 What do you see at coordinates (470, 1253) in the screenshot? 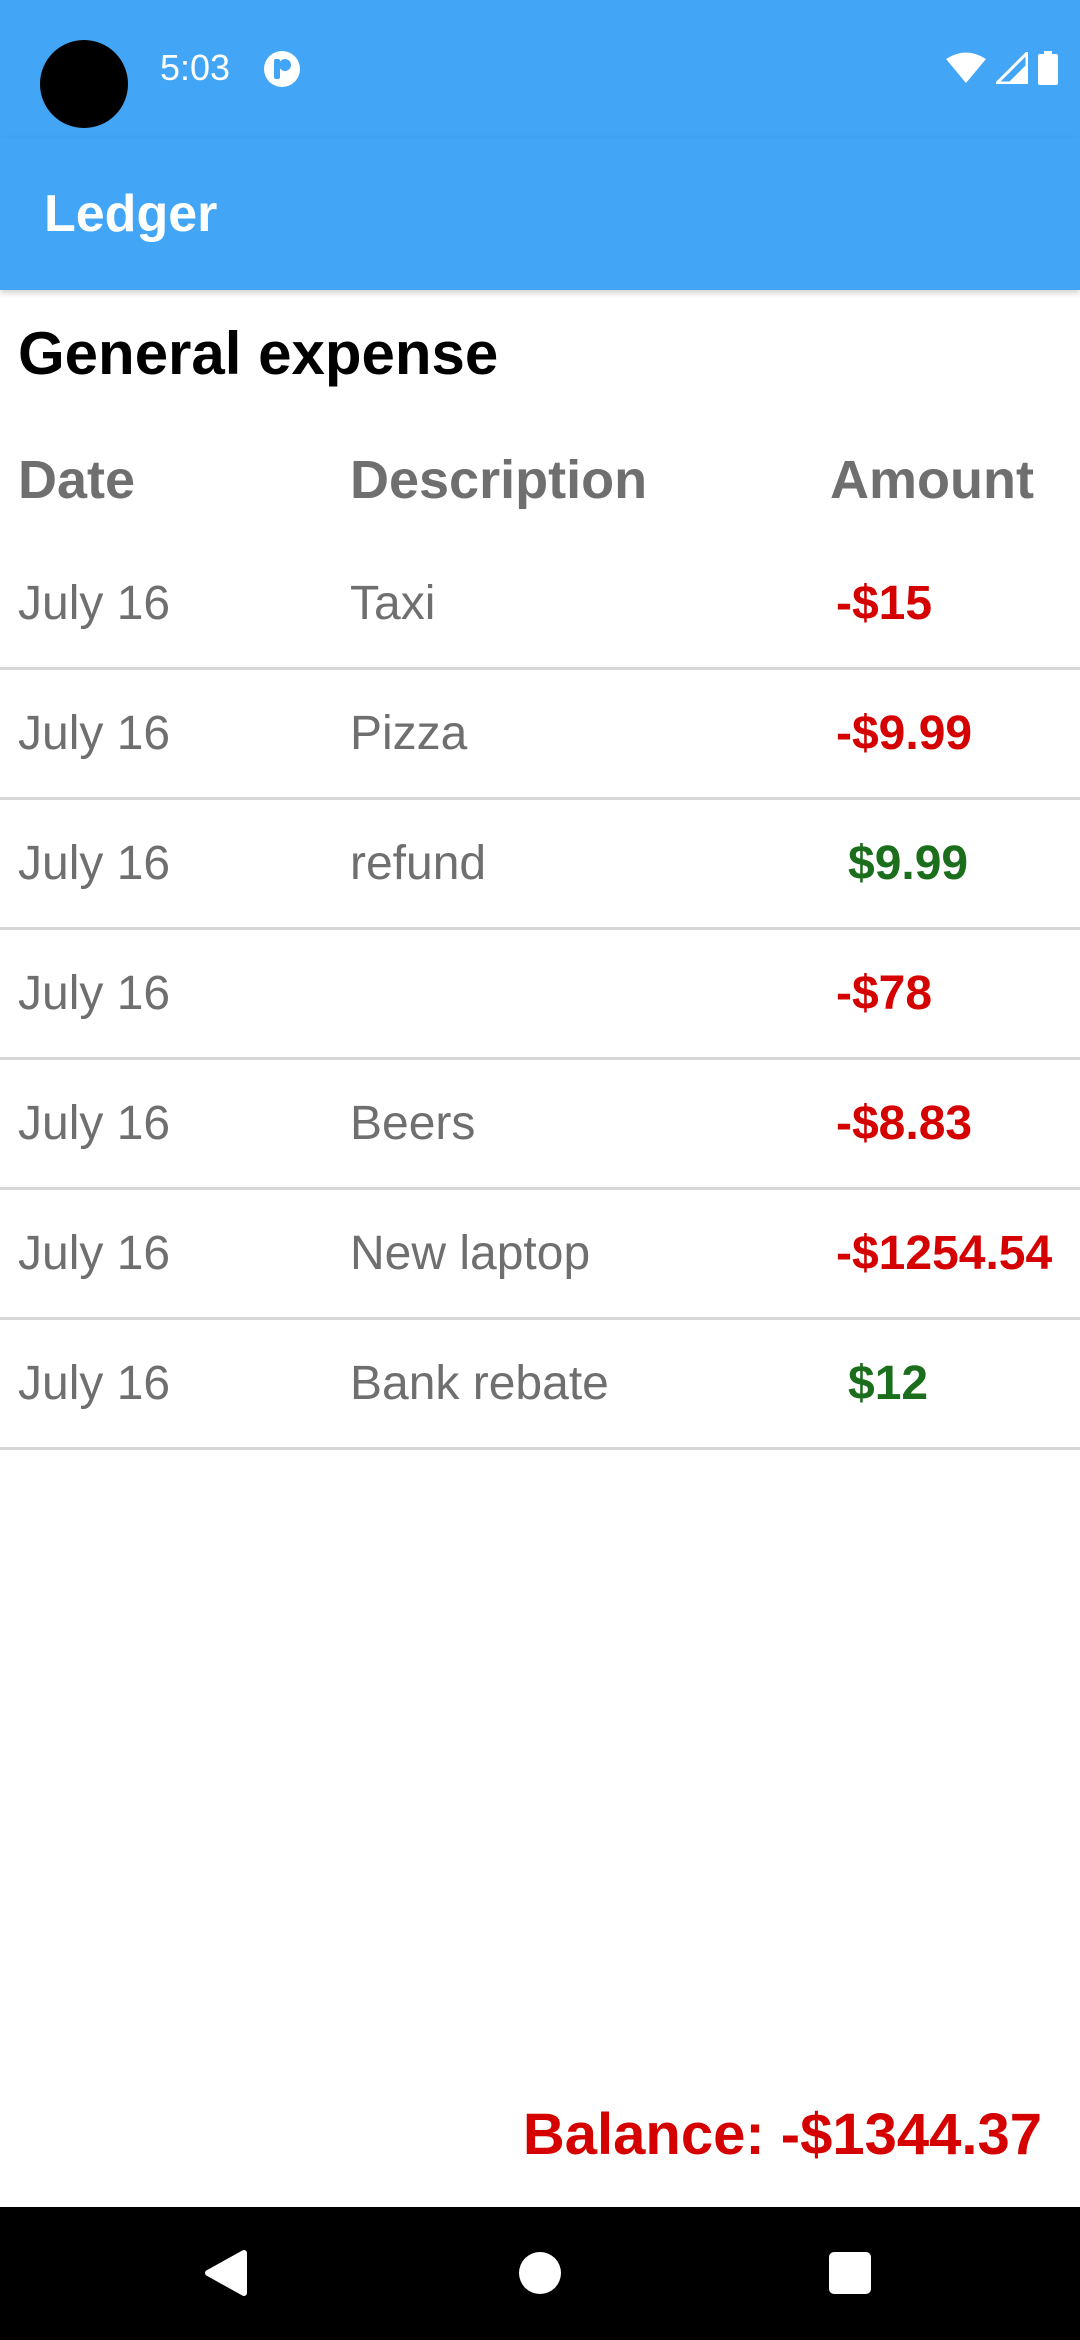
I see `row-description: New laptop` at bounding box center [470, 1253].